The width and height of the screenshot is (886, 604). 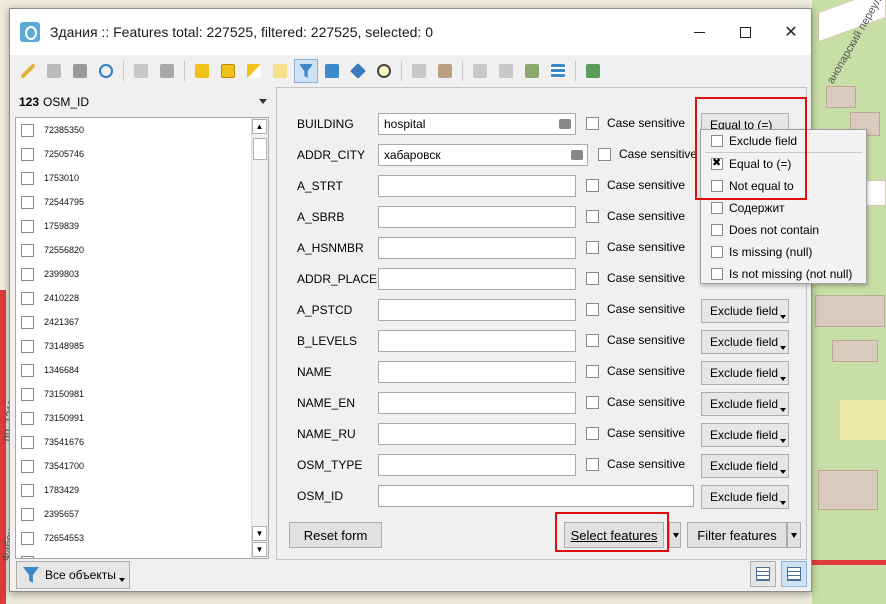 What do you see at coordinates (783, 230) in the screenshot?
I see `operator-option: Does not contain` at bounding box center [783, 230].